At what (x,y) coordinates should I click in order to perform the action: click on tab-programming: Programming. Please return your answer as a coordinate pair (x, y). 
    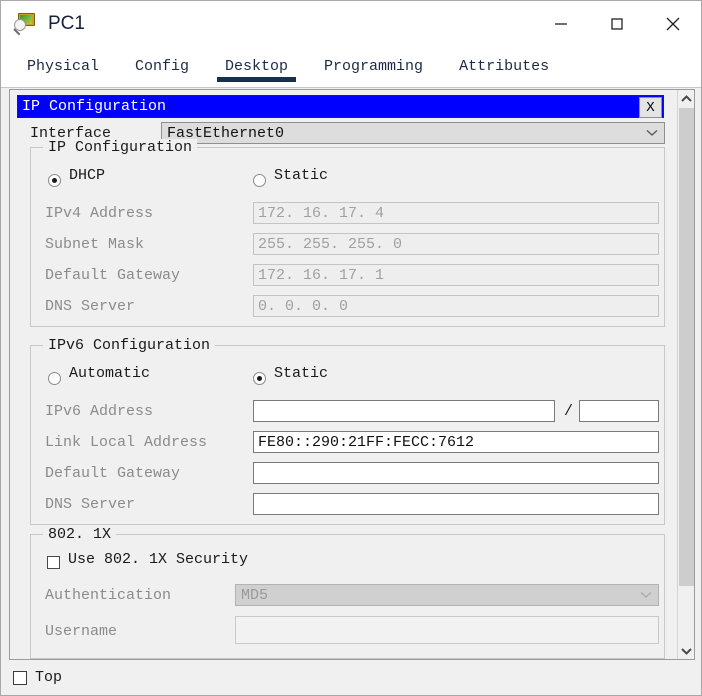
    Looking at the image, I should click on (373, 69).